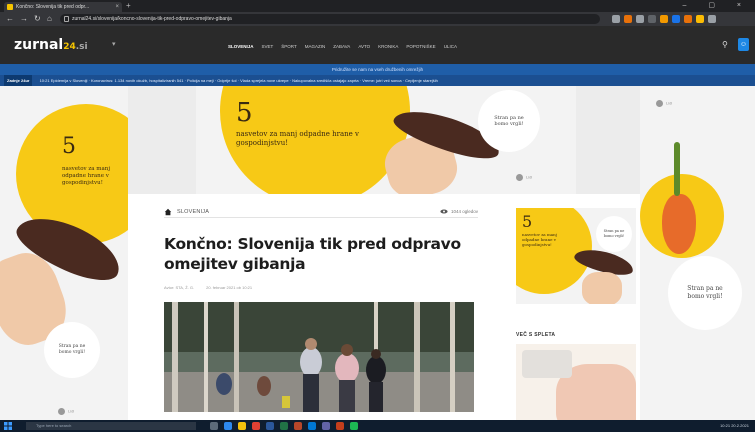 The height and width of the screenshot is (432, 755). Describe the element at coordinates (256, 426) in the screenshot. I see `chrome-icon` at that location.